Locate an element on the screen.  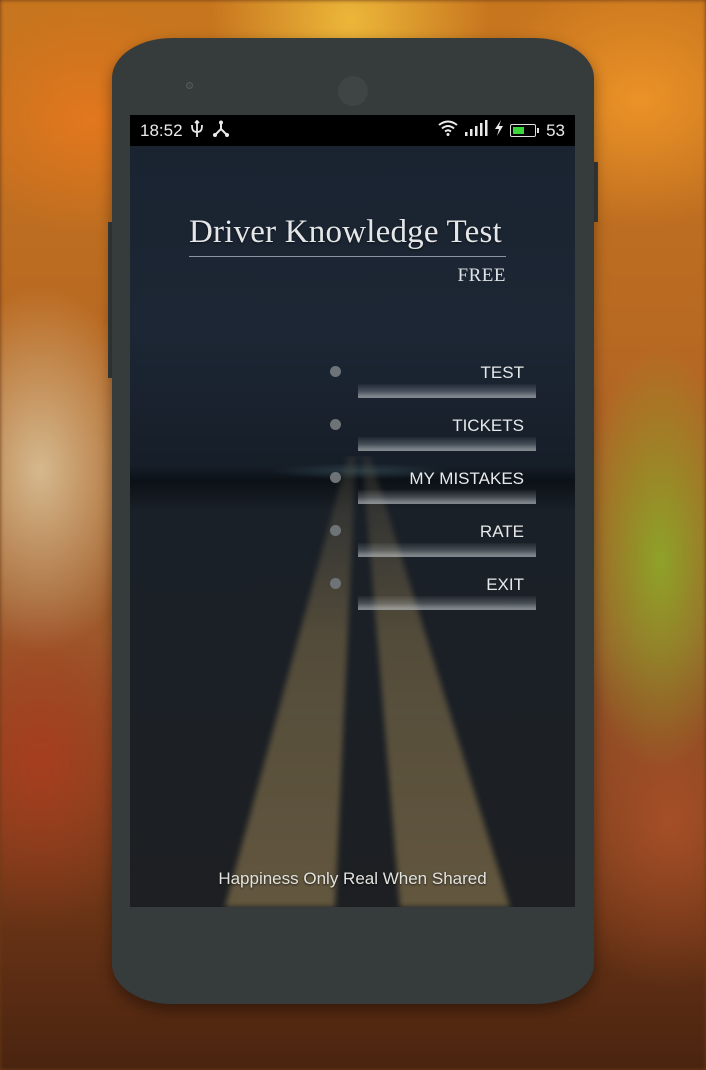
menu-item-tickets: TICKETS is located at coordinates (435, 430).